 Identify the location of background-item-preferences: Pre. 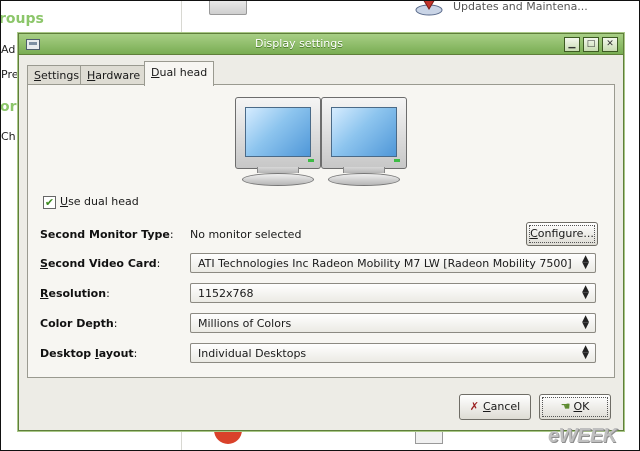
(10, 74).